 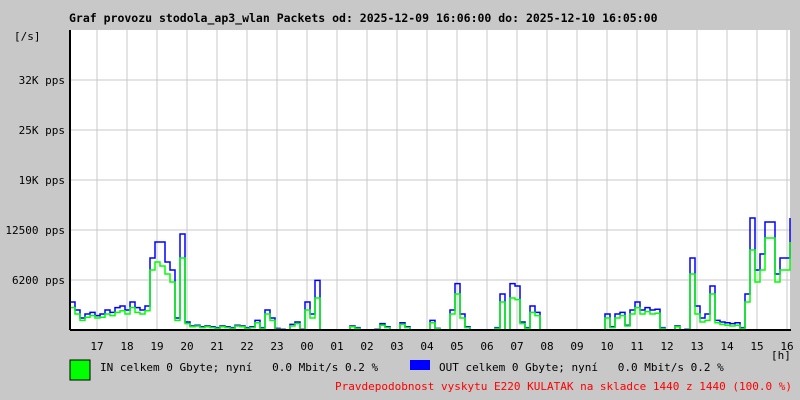 What do you see at coordinates (606, 346) in the screenshot?
I see `x-tick-label: 10` at bounding box center [606, 346].